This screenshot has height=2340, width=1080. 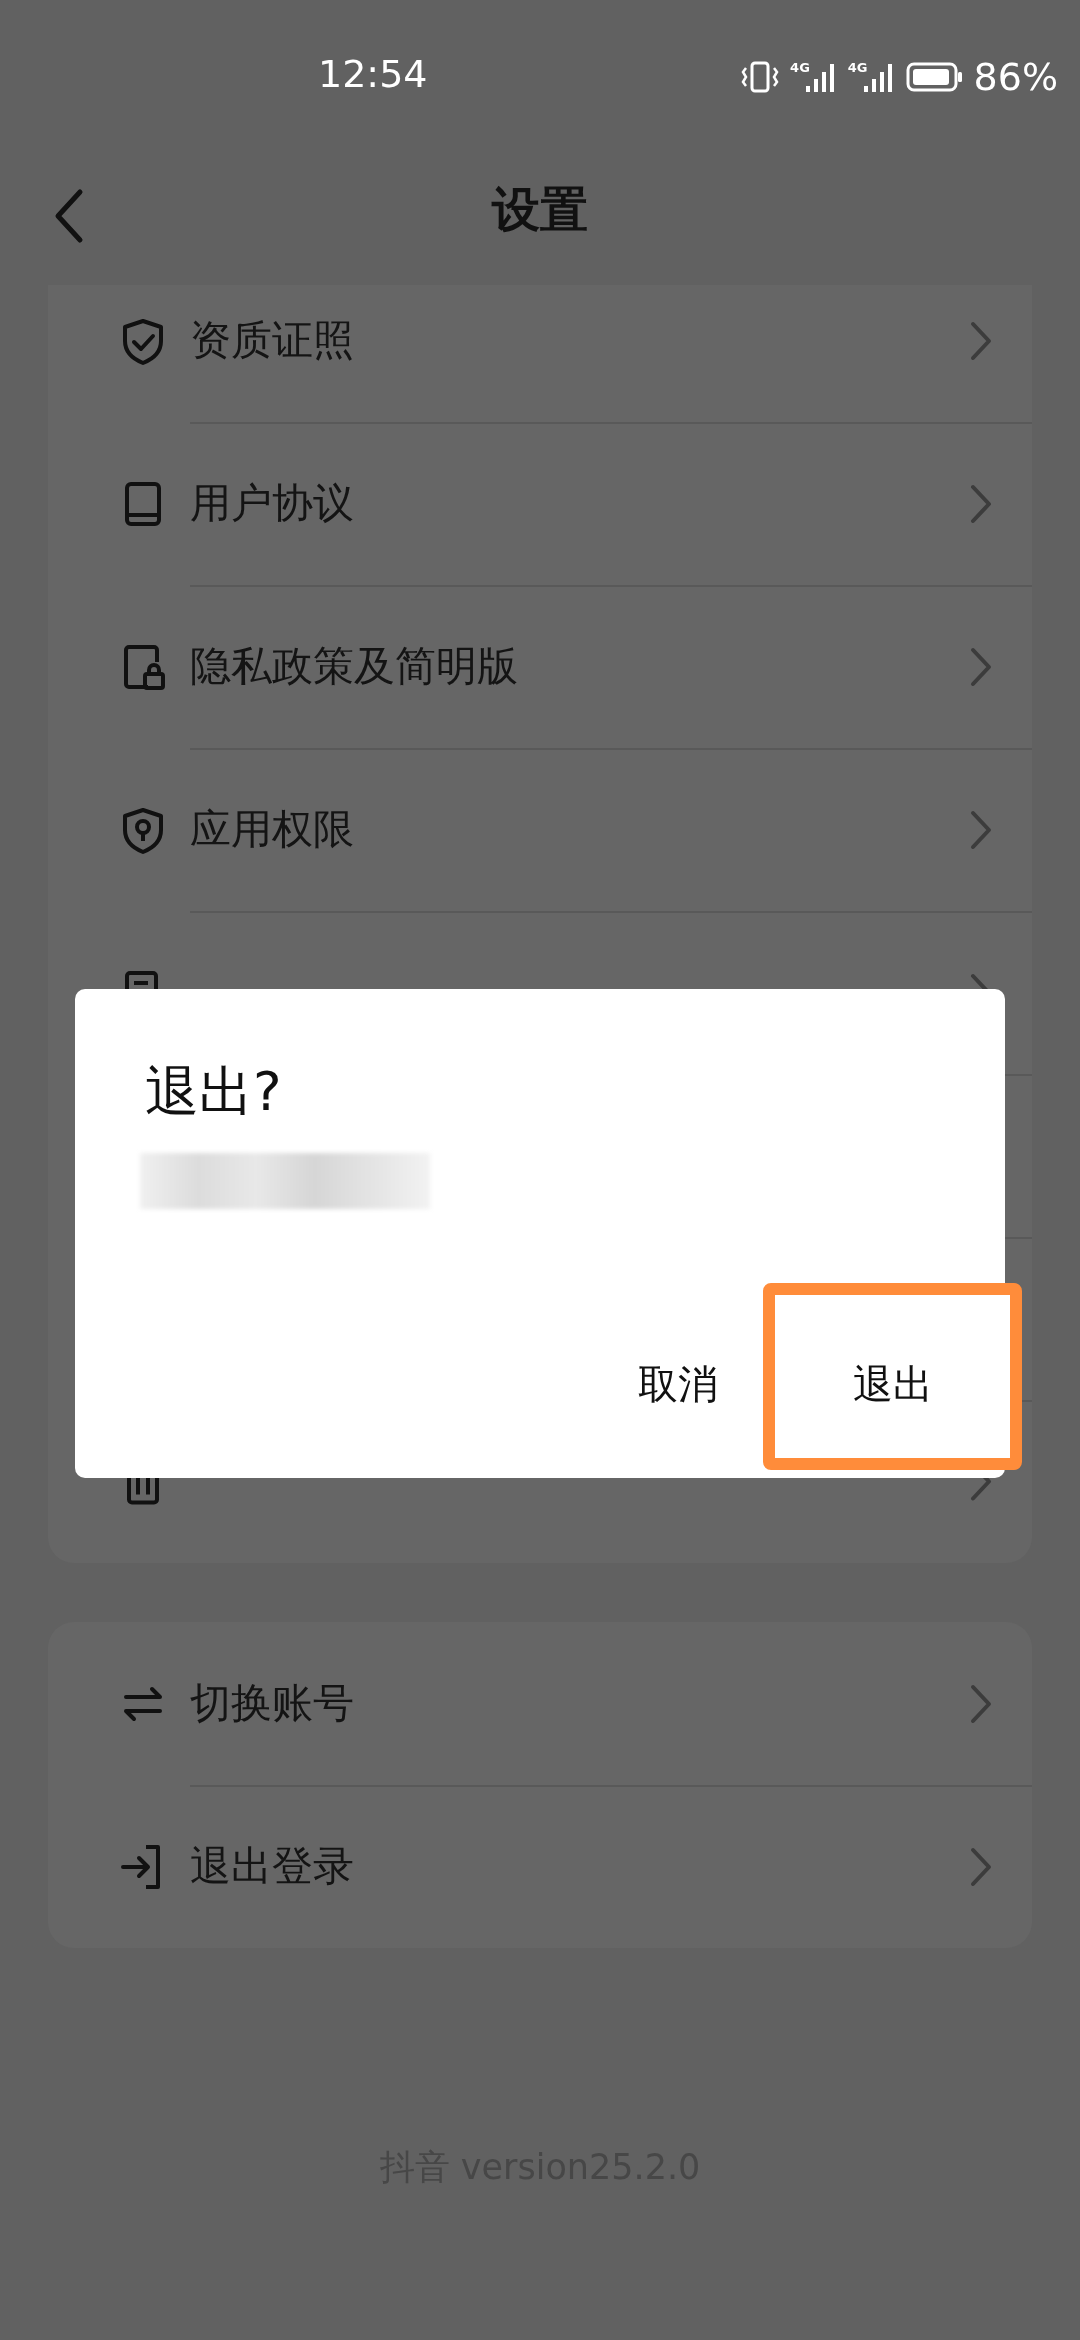 What do you see at coordinates (540, 209) in the screenshot?
I see `page-title: 设置` at bounding box center [540, 209].